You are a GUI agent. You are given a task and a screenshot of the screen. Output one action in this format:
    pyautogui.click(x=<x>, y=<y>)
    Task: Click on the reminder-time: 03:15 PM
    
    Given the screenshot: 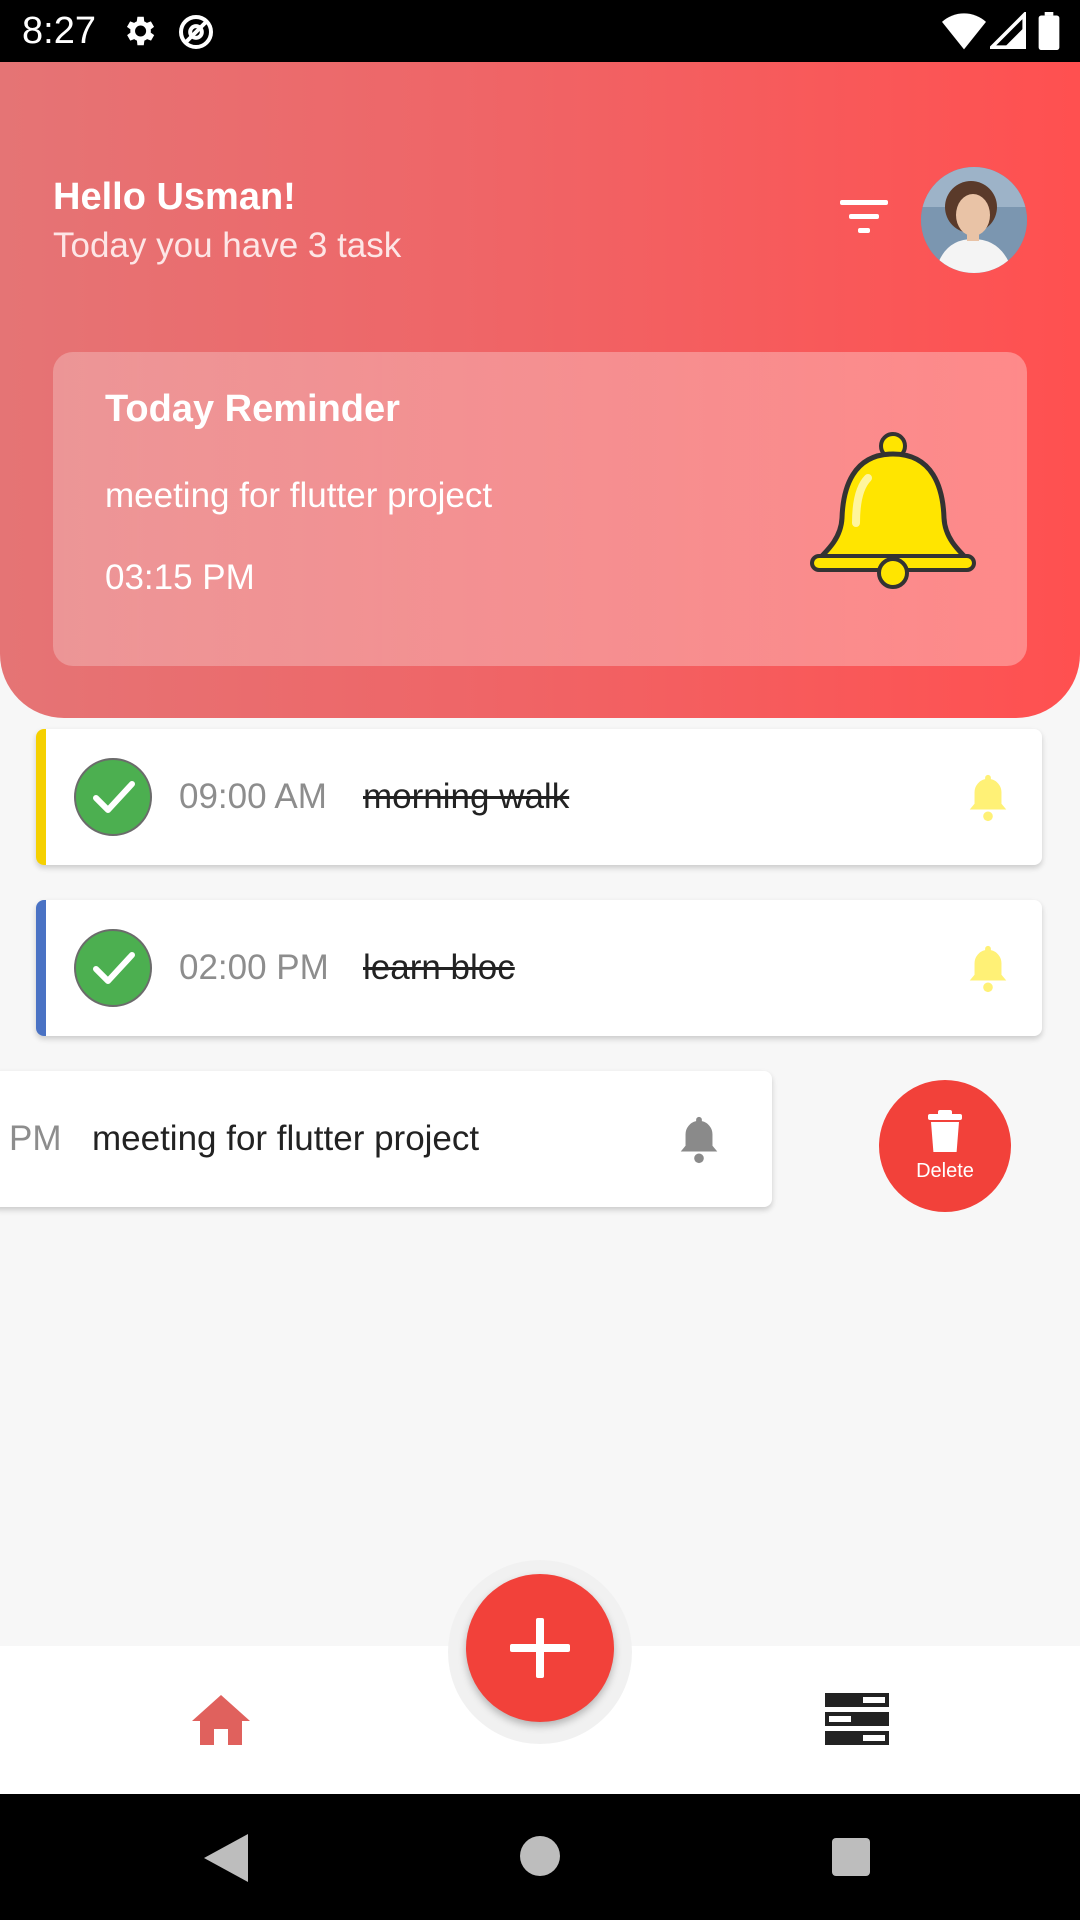 What is the action you would take?
    pyautogui.click(x=180, y=577)
    